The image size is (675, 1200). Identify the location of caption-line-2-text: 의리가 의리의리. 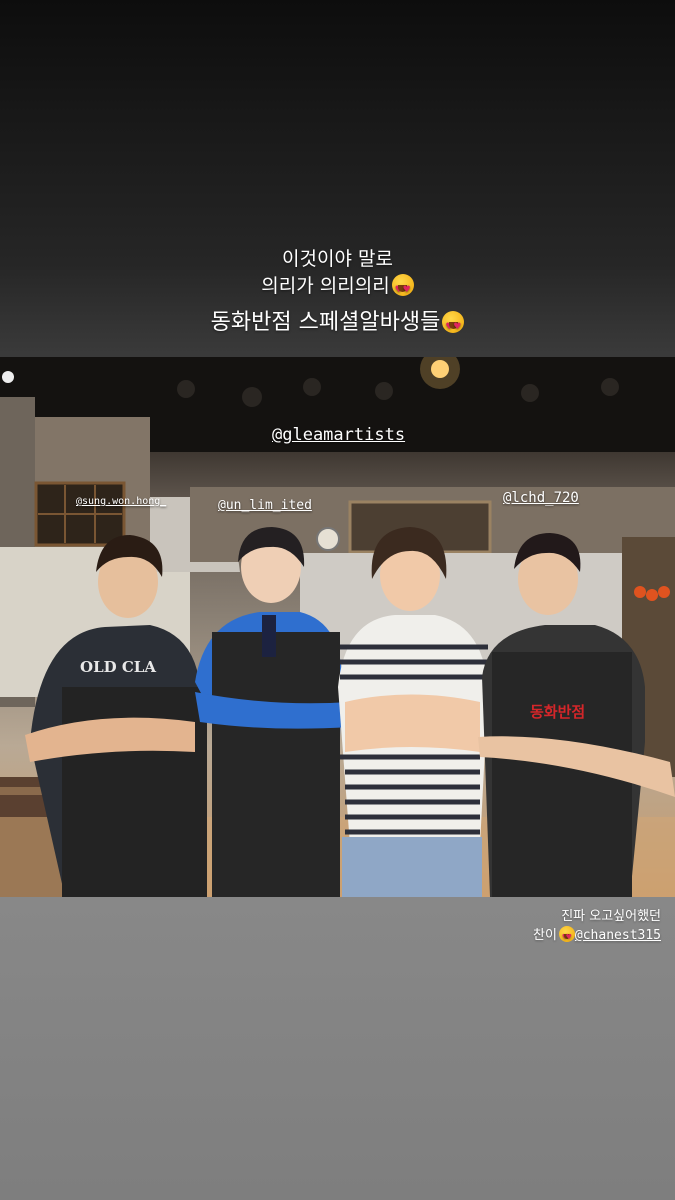
(325, 286).